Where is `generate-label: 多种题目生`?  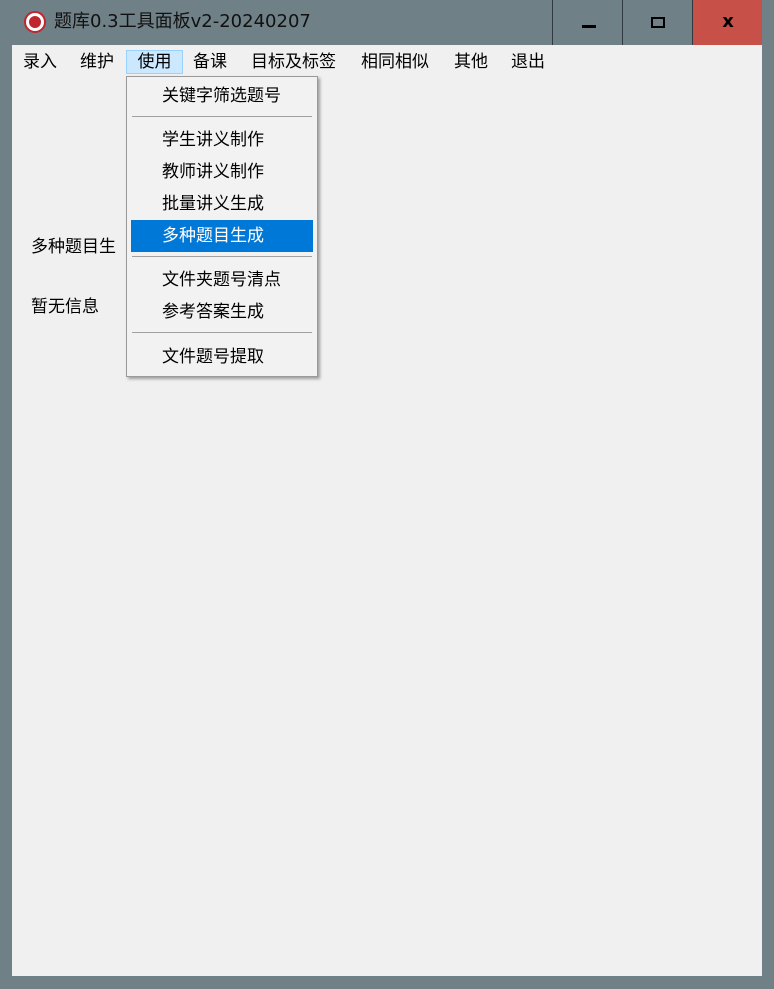
generate-label: 多种题目生 is located at coordinates (73, 247).